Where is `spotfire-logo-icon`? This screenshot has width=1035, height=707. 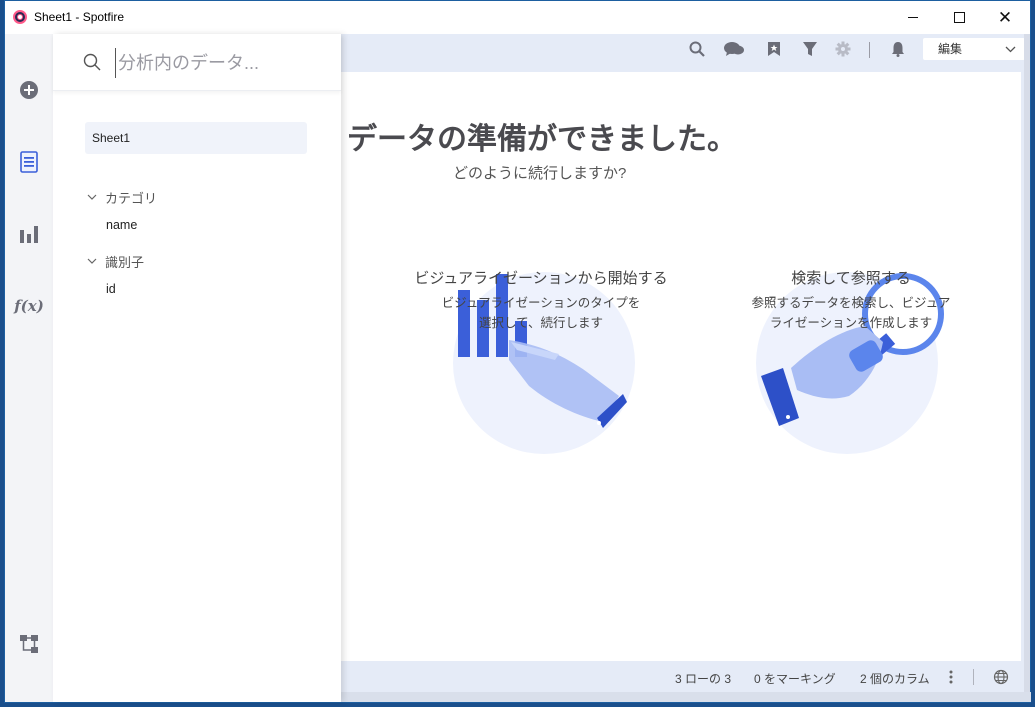 spotfire-logo-icon is located at coordinates (20, 17).